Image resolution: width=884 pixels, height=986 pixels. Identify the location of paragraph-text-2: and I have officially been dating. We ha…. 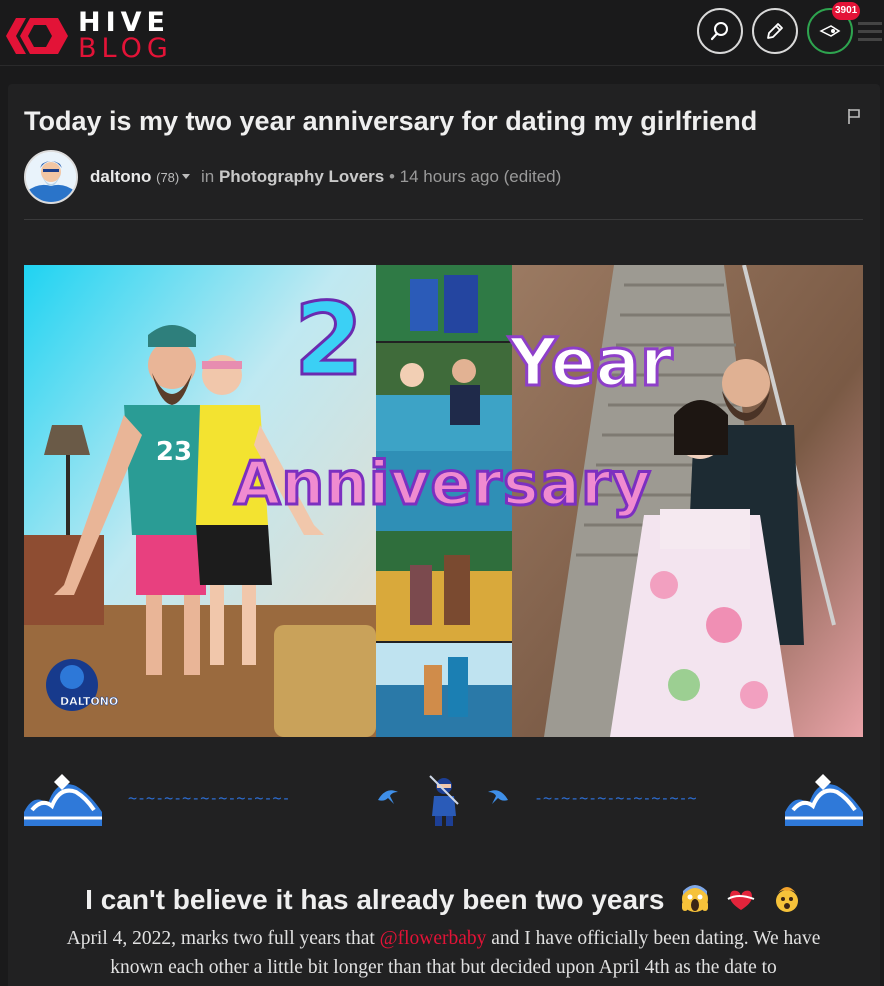
(653, 938).